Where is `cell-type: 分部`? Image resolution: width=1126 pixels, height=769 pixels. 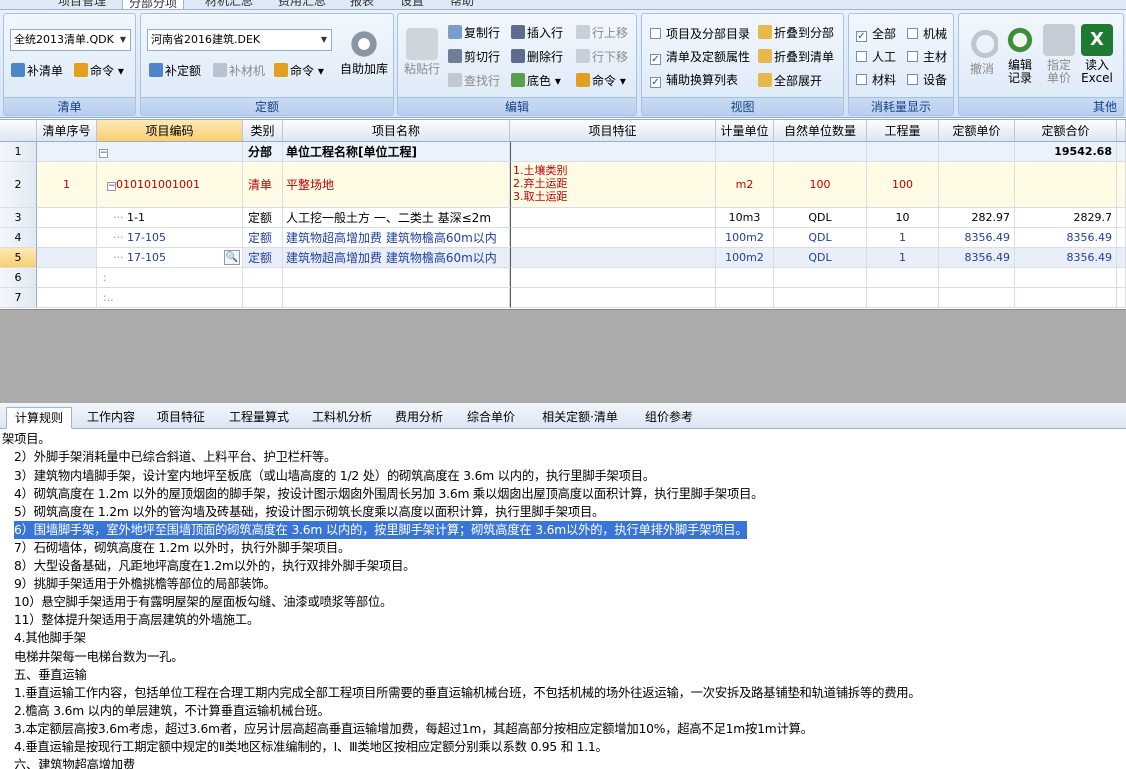 cell-type: 分部 is located at coordinates (263, 152).